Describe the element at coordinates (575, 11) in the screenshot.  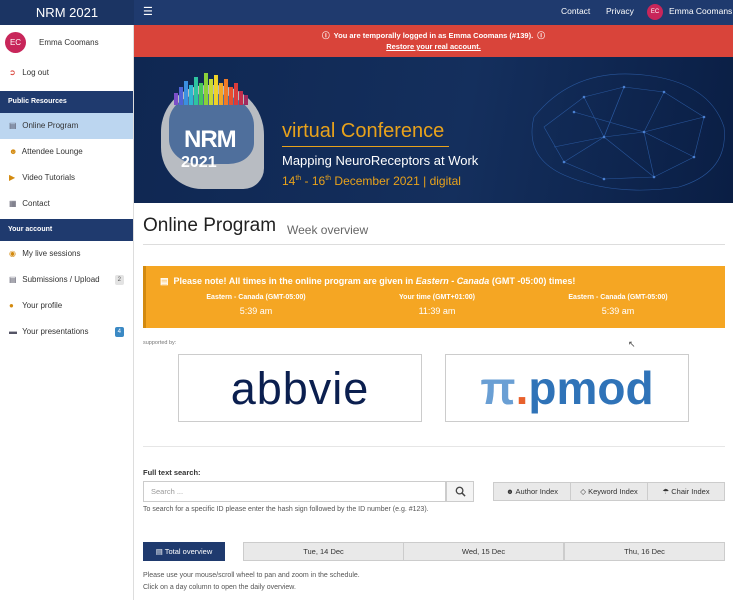
I see `nav-contact-link: Contact` at that location.